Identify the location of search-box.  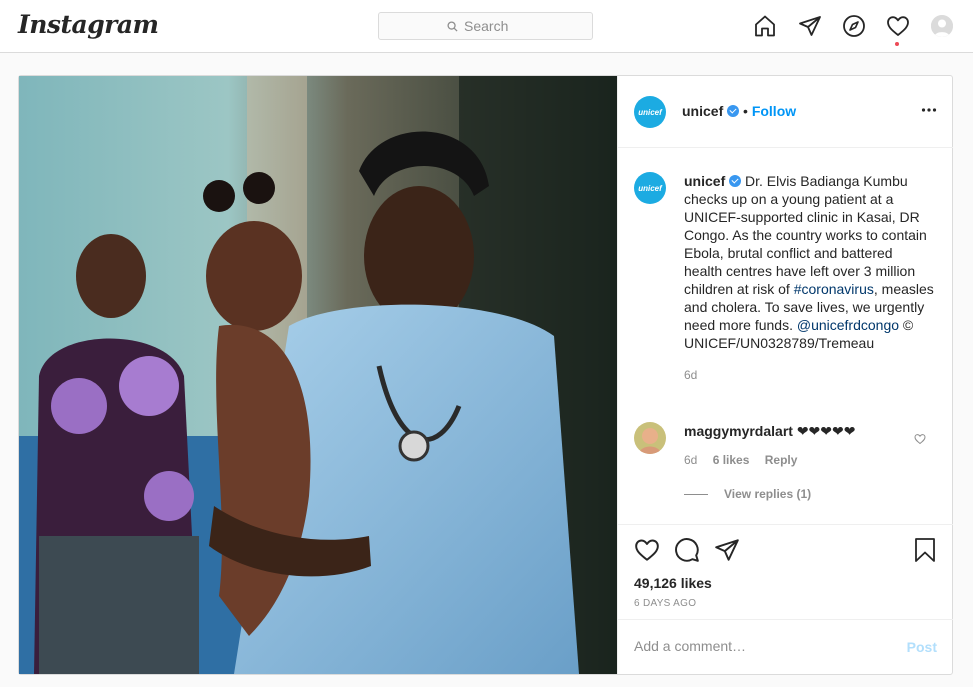
(485, 26).